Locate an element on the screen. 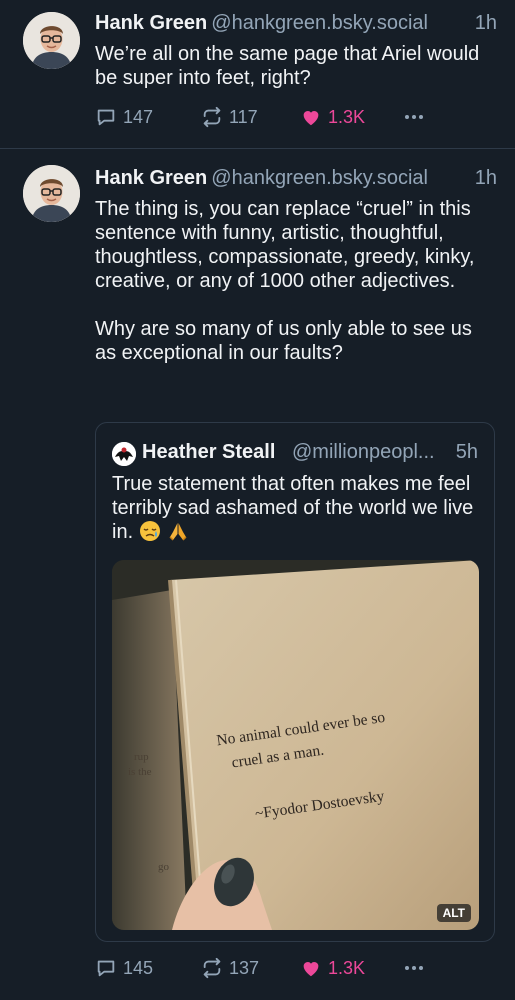  folded-hands-icon is located at coordinates (178, 534).